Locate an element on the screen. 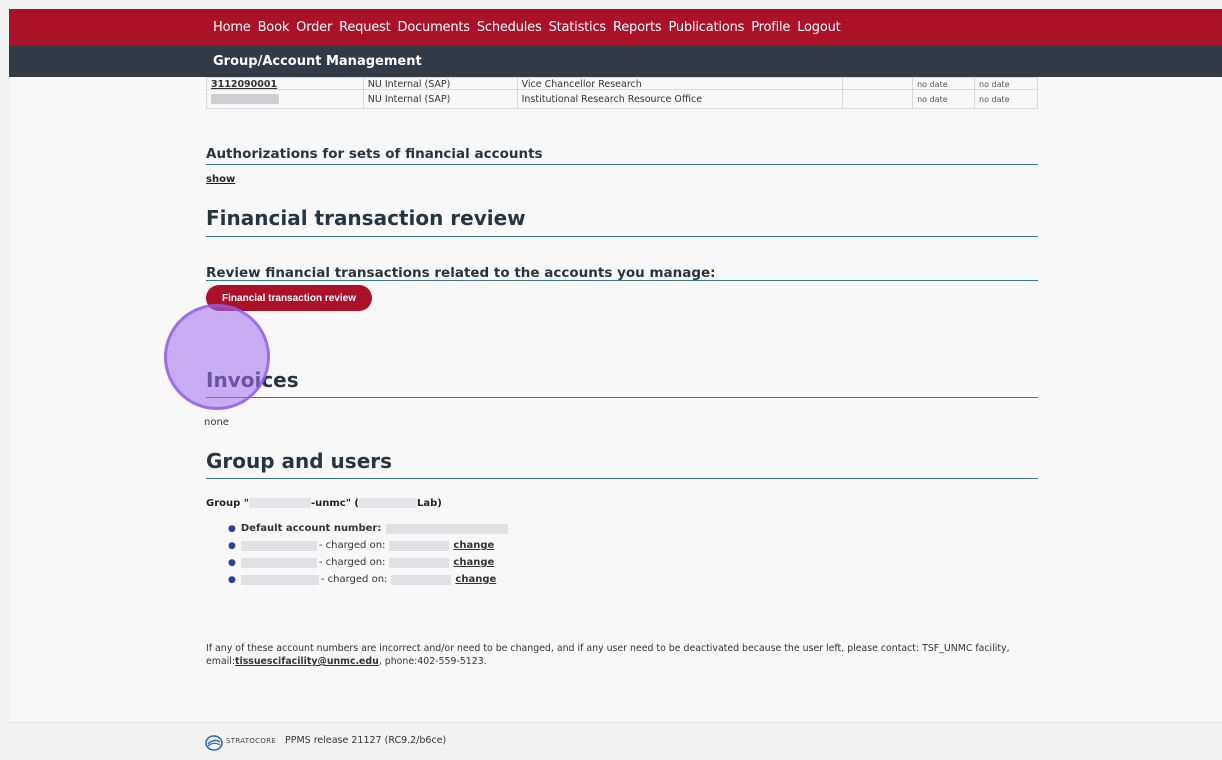  nav-item-order: Order is located at coordinates (314, 27).